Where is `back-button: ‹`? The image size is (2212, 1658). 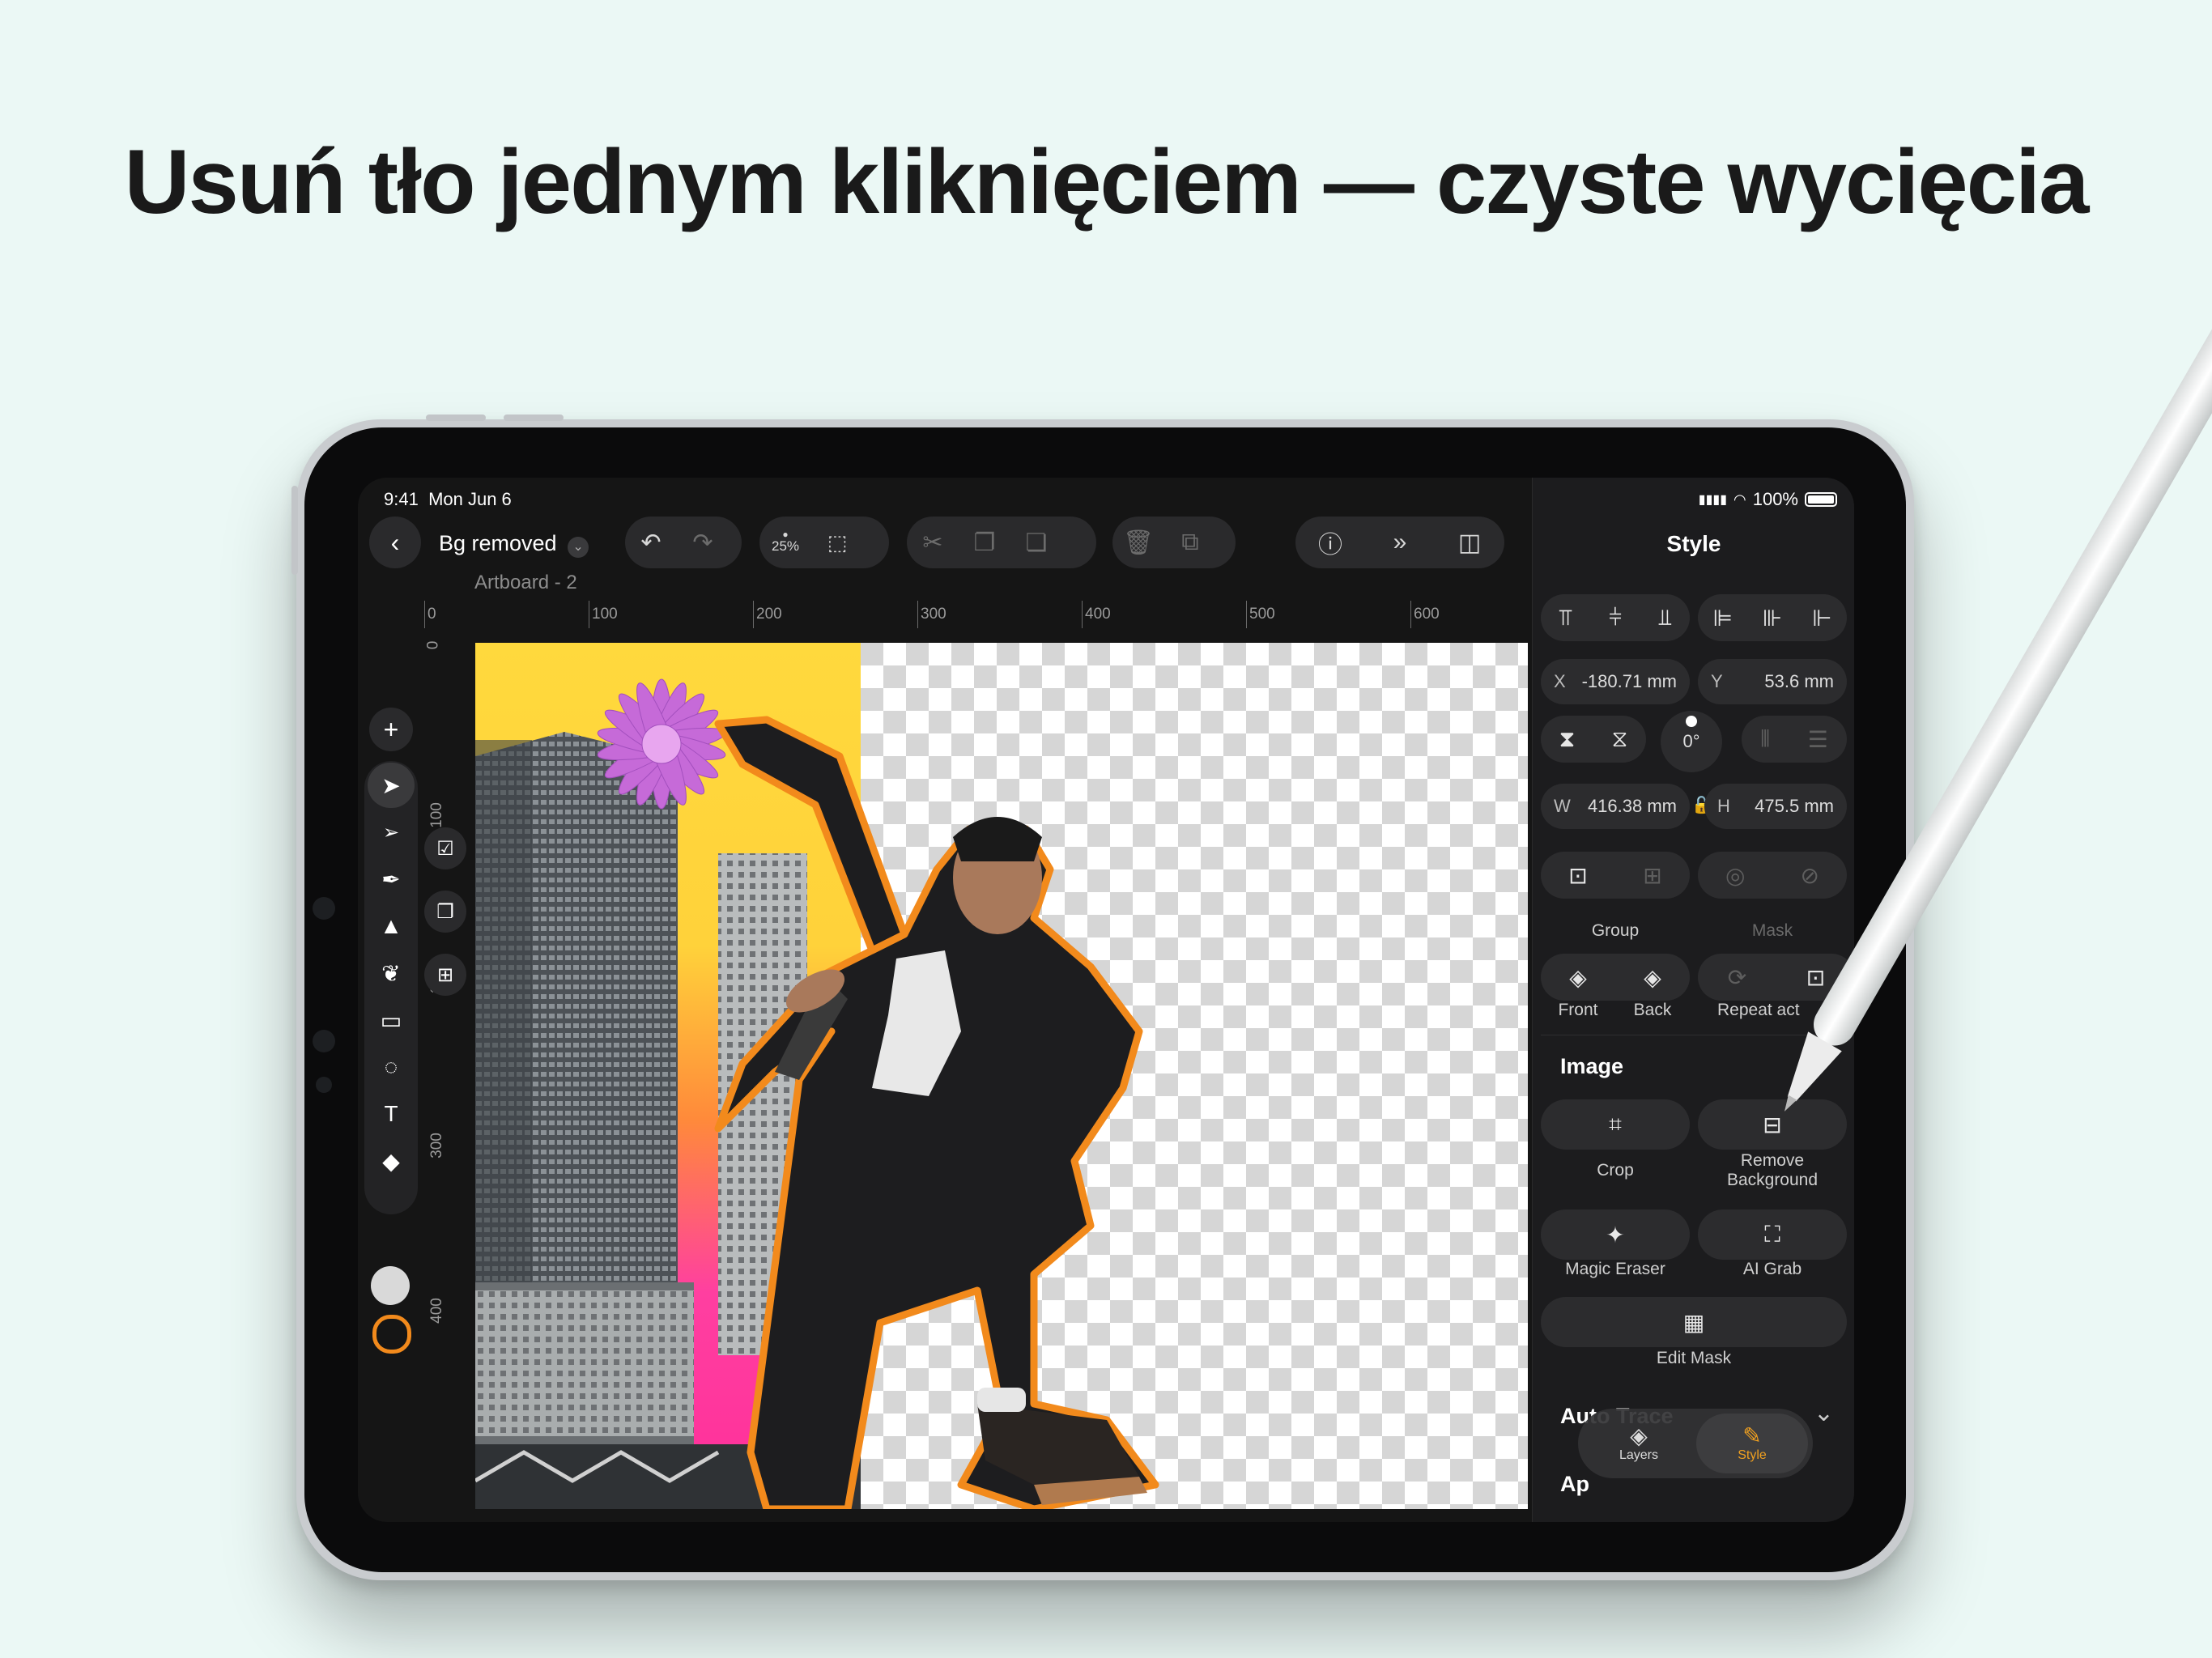 back-button: ‹ is located at coordinates (395, 542).